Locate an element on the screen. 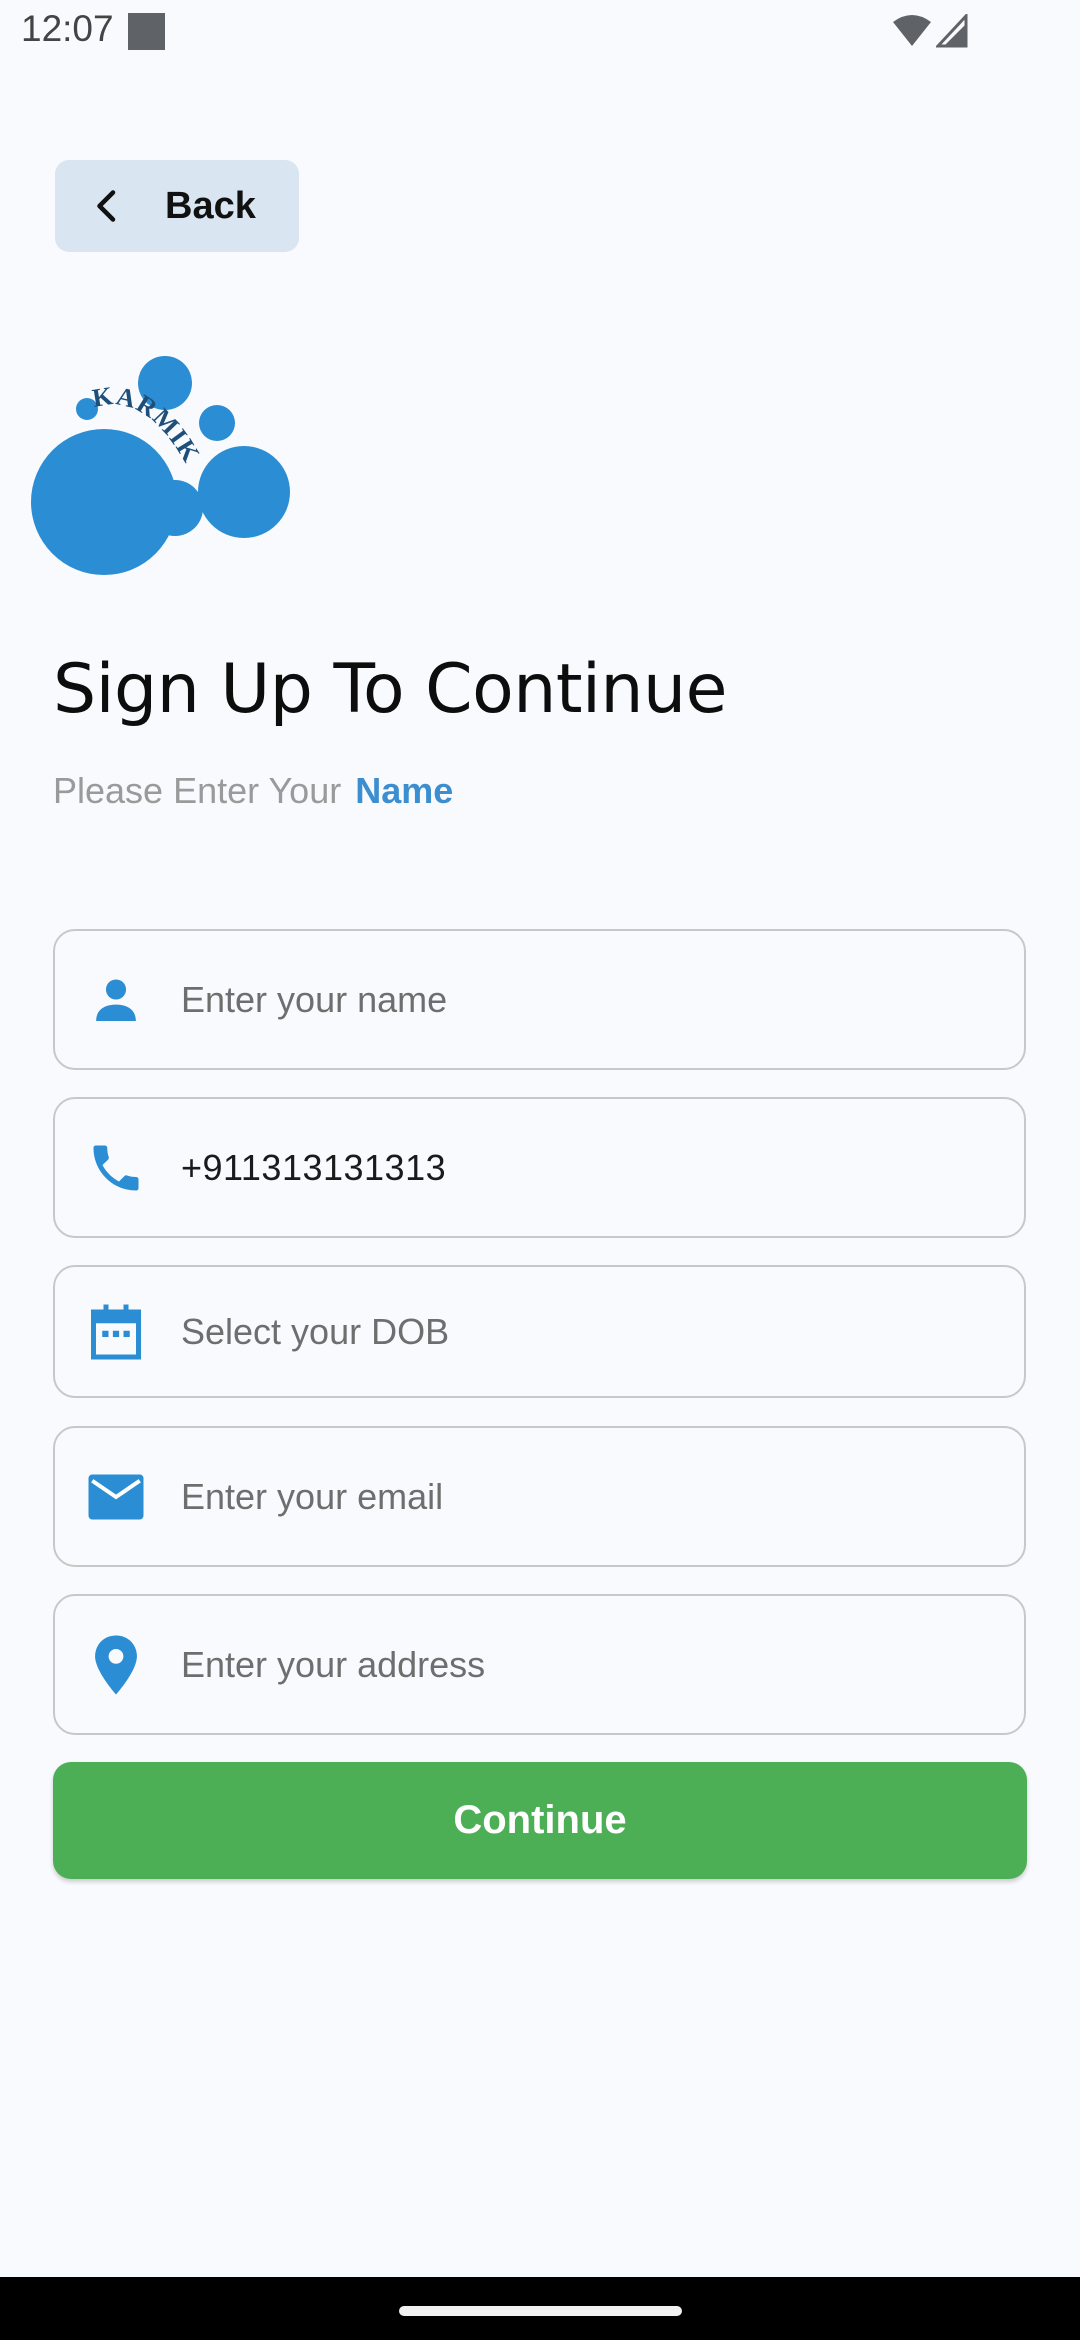 The height and width of the screenshot is (2340, 1080). mail-icon is located at coordinates (116, 1497).